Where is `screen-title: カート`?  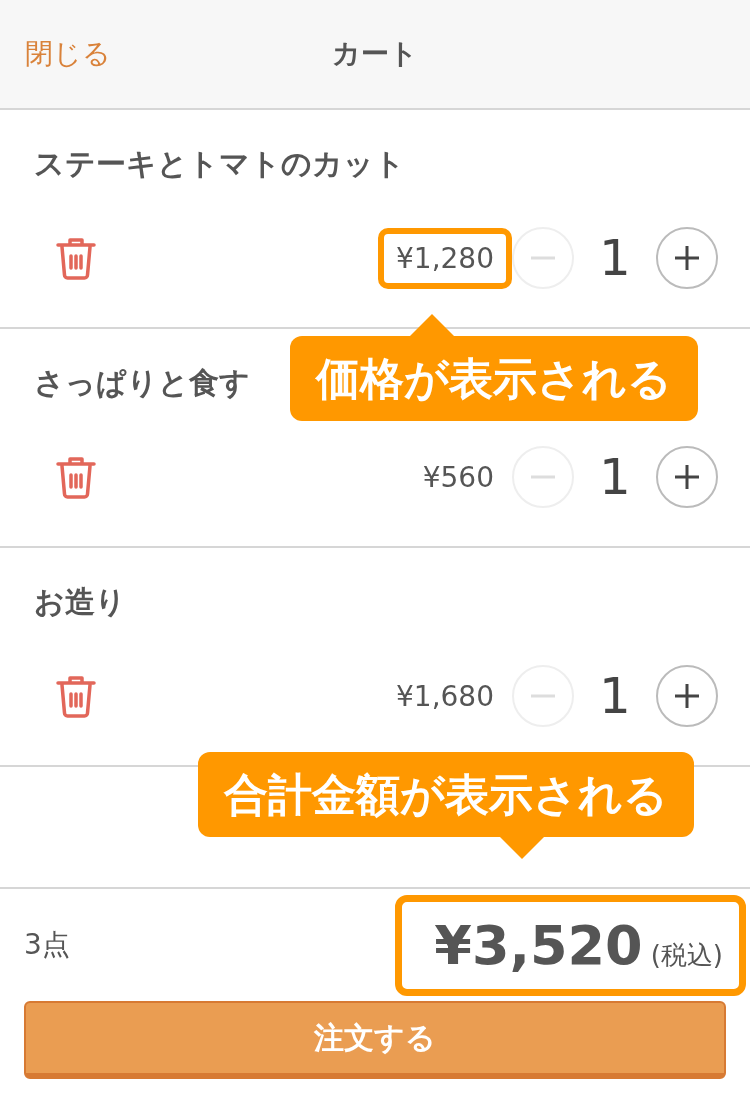
screen-title: カート is located at coordinates (375, 54).